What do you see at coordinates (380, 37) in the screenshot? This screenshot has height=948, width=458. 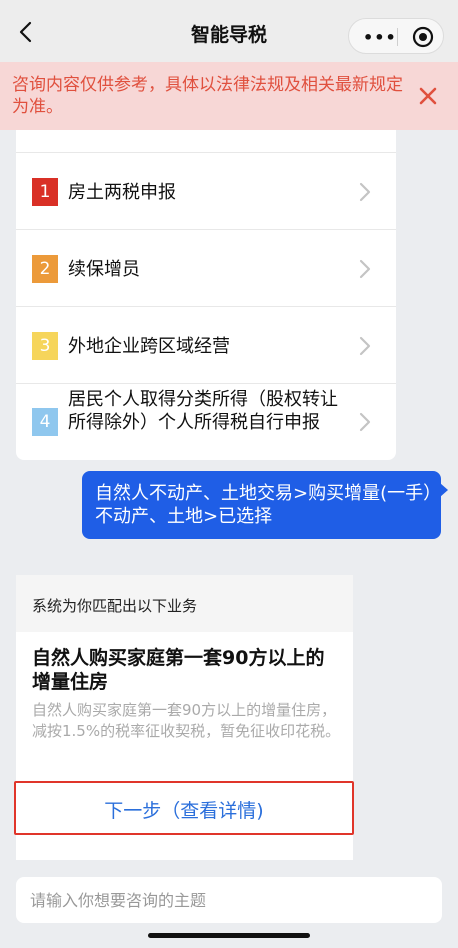 I see `more-menu-button: •••` at bounding box center [380, 37].